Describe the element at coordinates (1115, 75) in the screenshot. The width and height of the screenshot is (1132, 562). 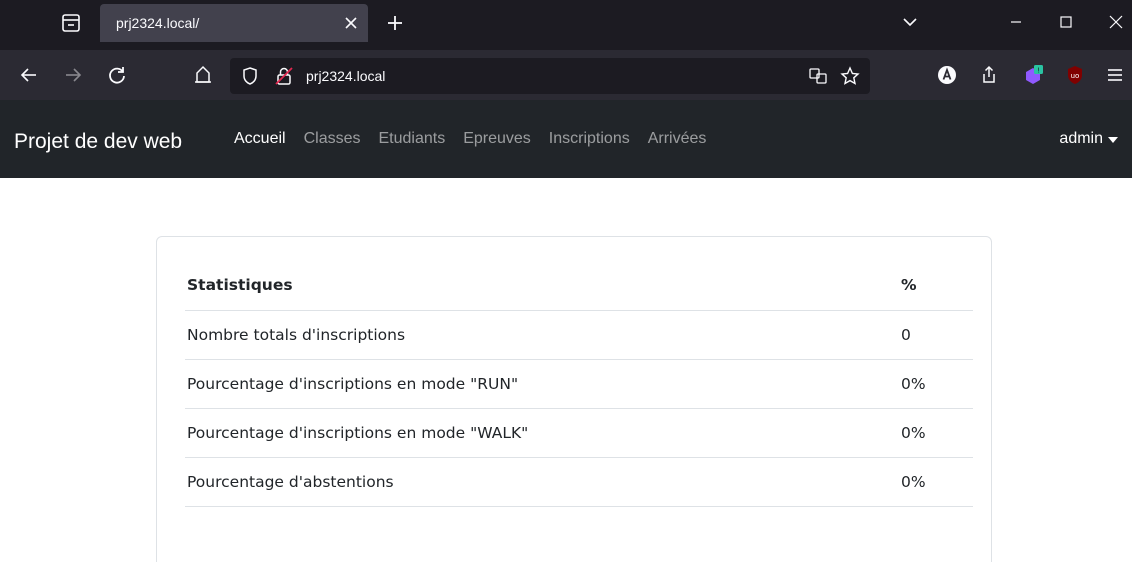
I see `hamburger-menu-icon` at that location.